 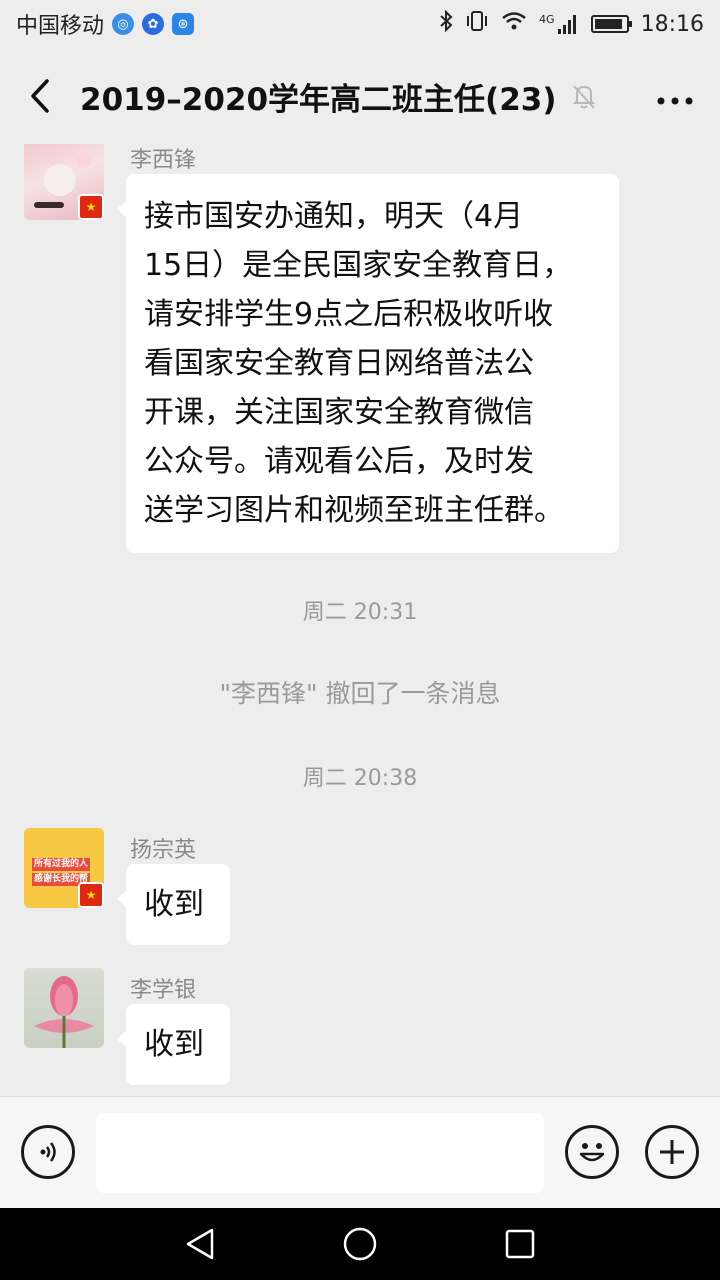 I want to click on message-input, so click(x=320, y=1153).